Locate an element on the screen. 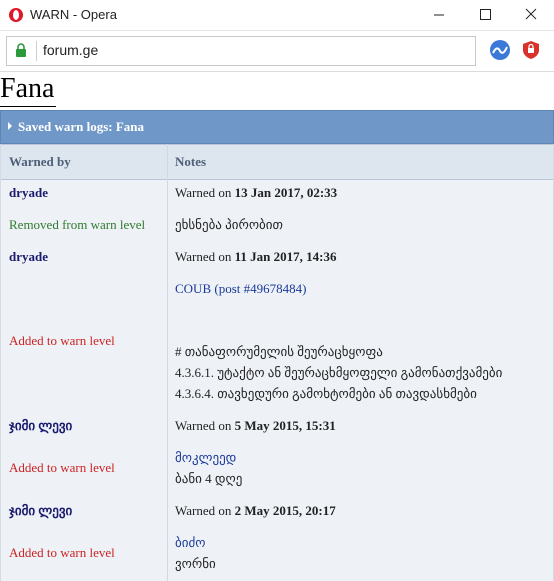 The width and height of the screenshot is (554, 581). warn-date: Warned on 13 Jan 2017, 02:33 is located at coordinates (256, 193).